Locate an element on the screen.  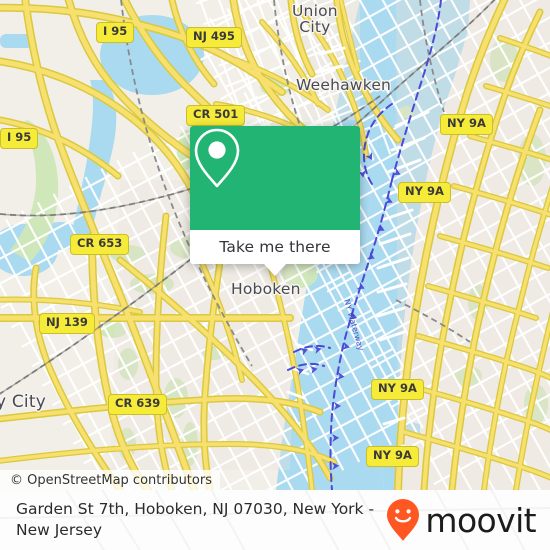
route-shield-nj139: NJ 139 is located at coordinates (67, 323).